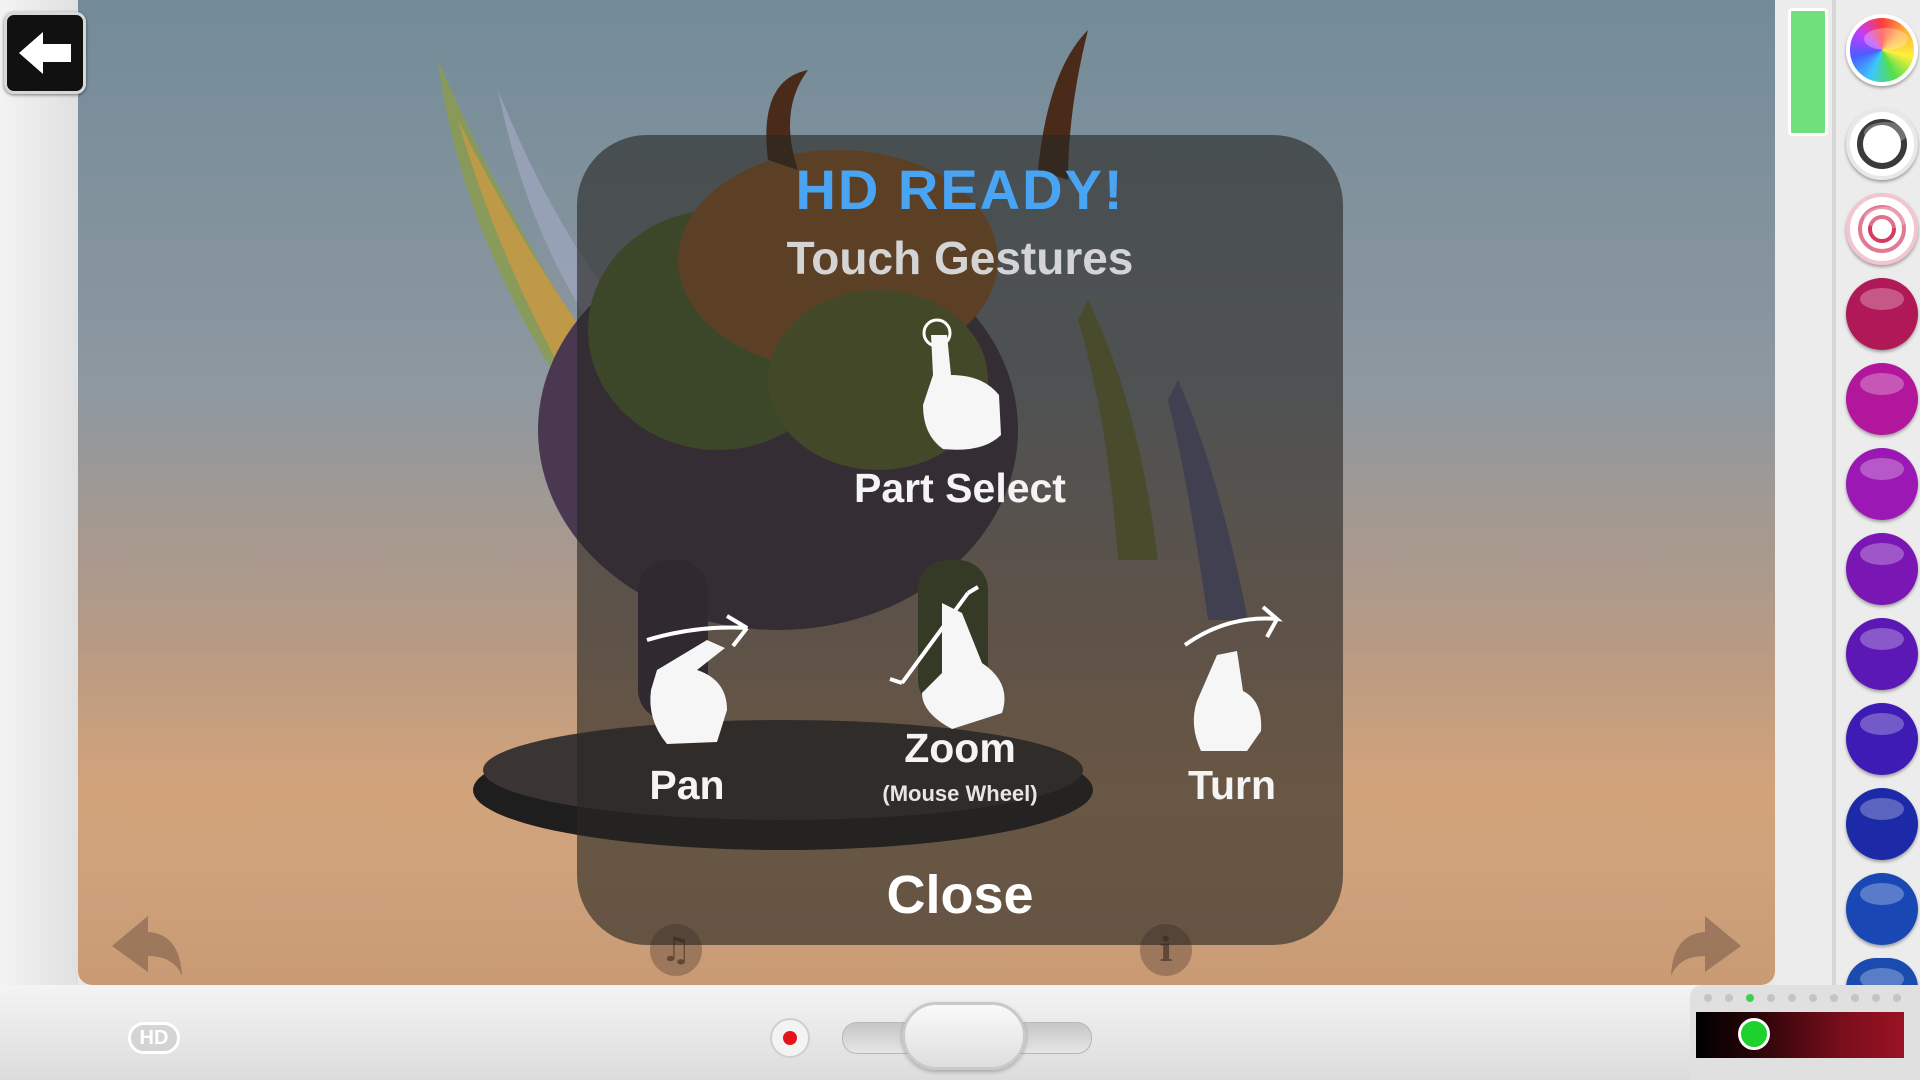  What do you see at coordinates (697, 679) in the screenshot?
I see `pan-hand-icon` at bounding box center [697, 679].